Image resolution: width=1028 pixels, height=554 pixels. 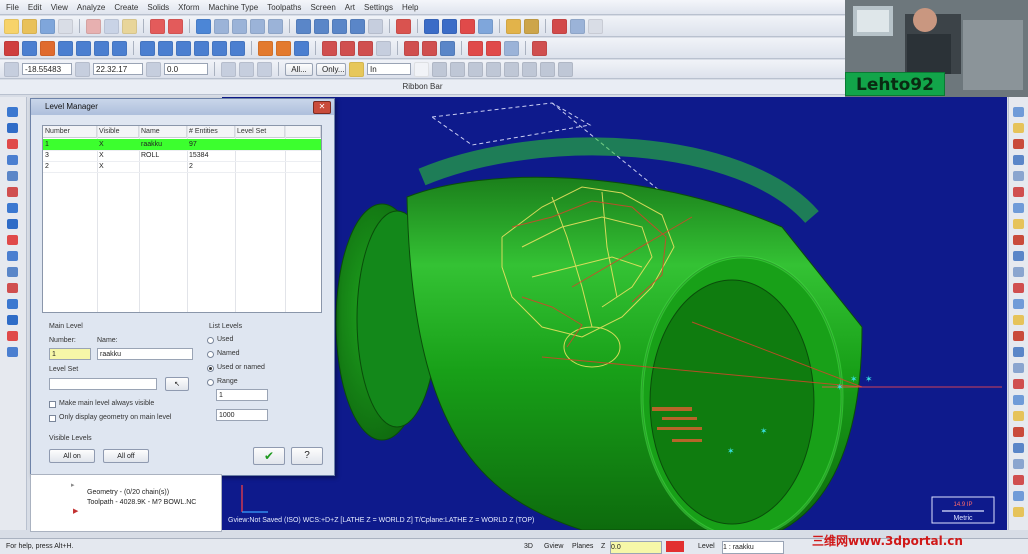 What do you see at coordinates (210, 368) in the screenshot?
I see `radio-used-or-named` at bounding box center [210, 368].